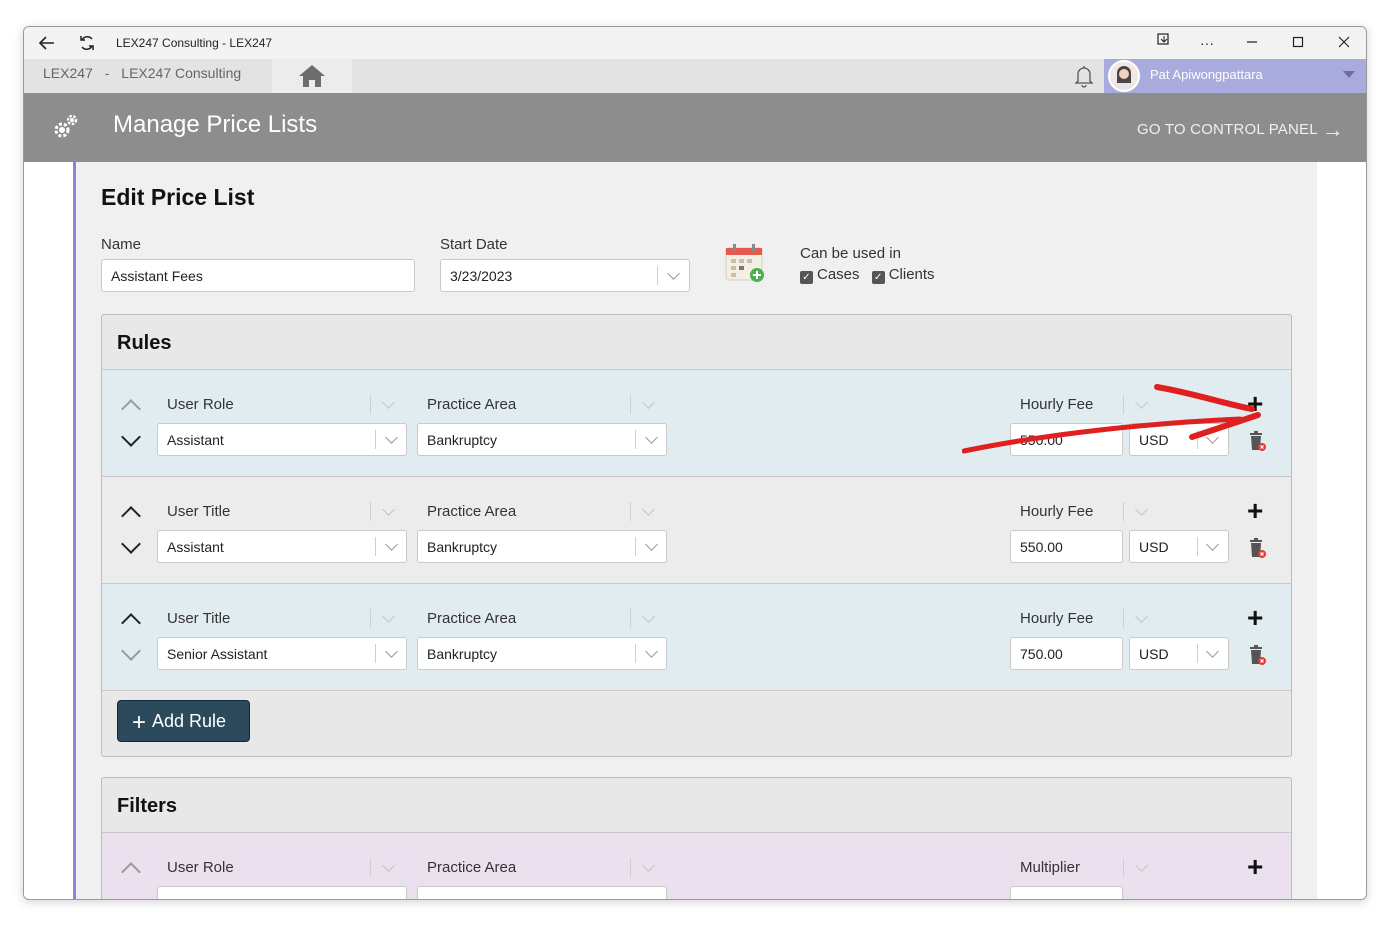 This screenshot has width=1390, height=925. I want to click on more-icon: ···, so click(1207, 43).